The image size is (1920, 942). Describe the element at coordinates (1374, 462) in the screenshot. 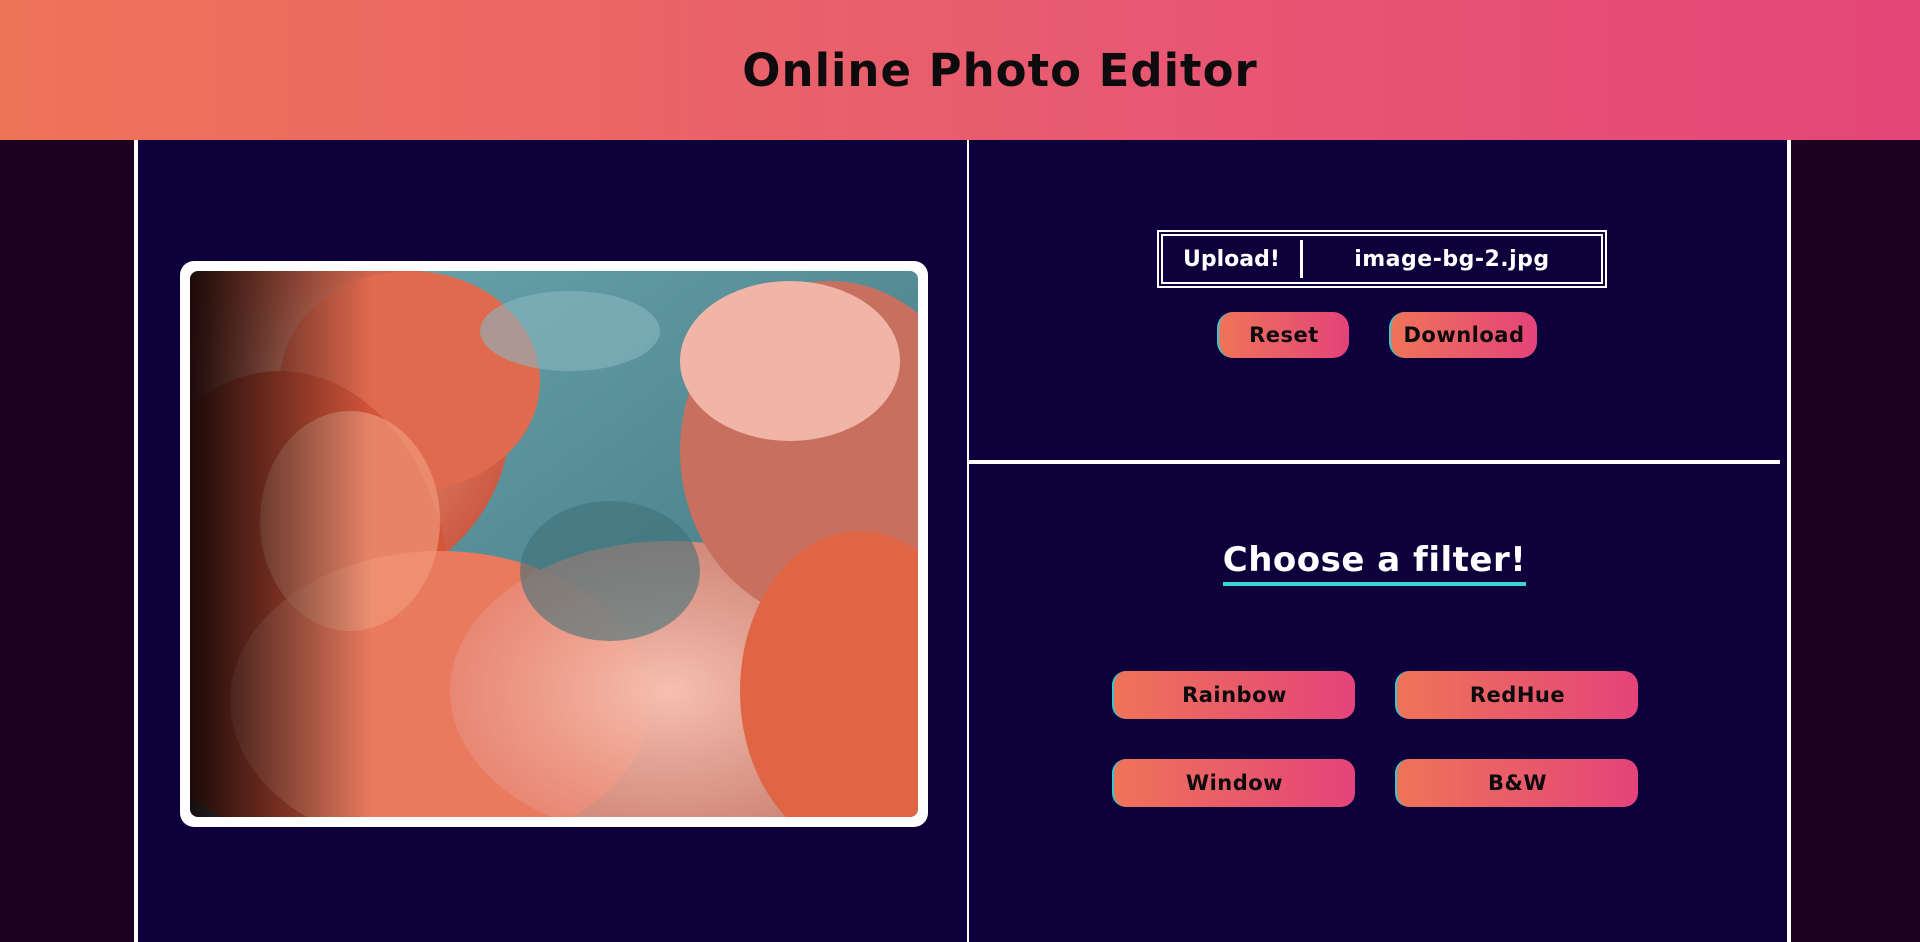

I see `horizontal-divider` at that location.